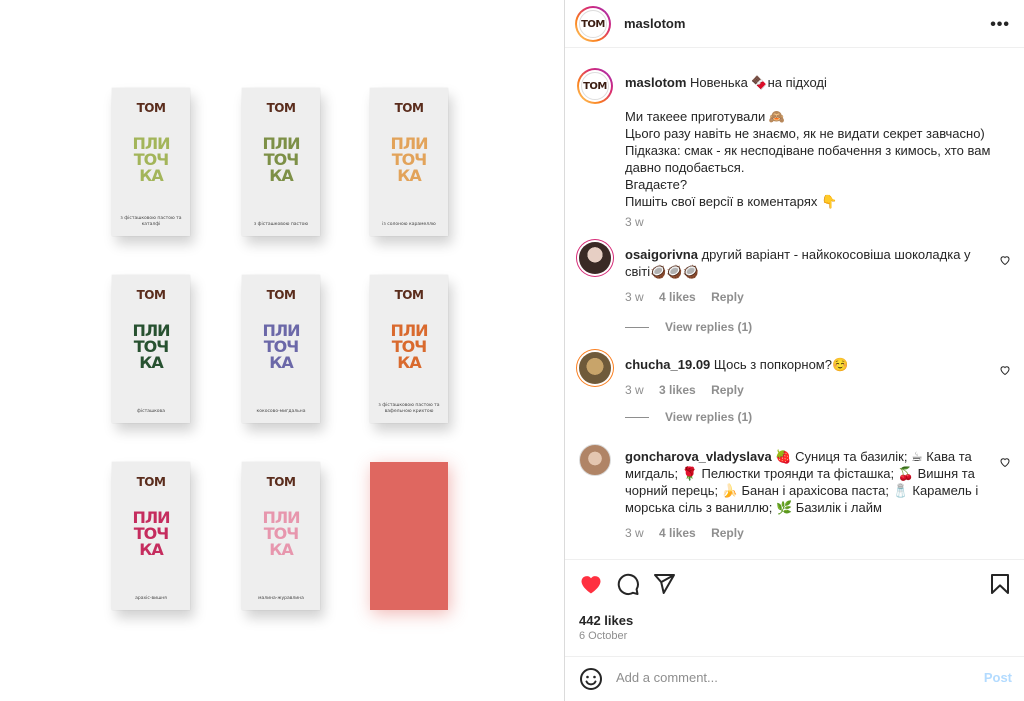 The image size is (1024, 701). What do you see at coordinates (698, 456) in the screenshot?
I see `comment-username: goncharova_vladyslava` at bounding box center [698, 456].